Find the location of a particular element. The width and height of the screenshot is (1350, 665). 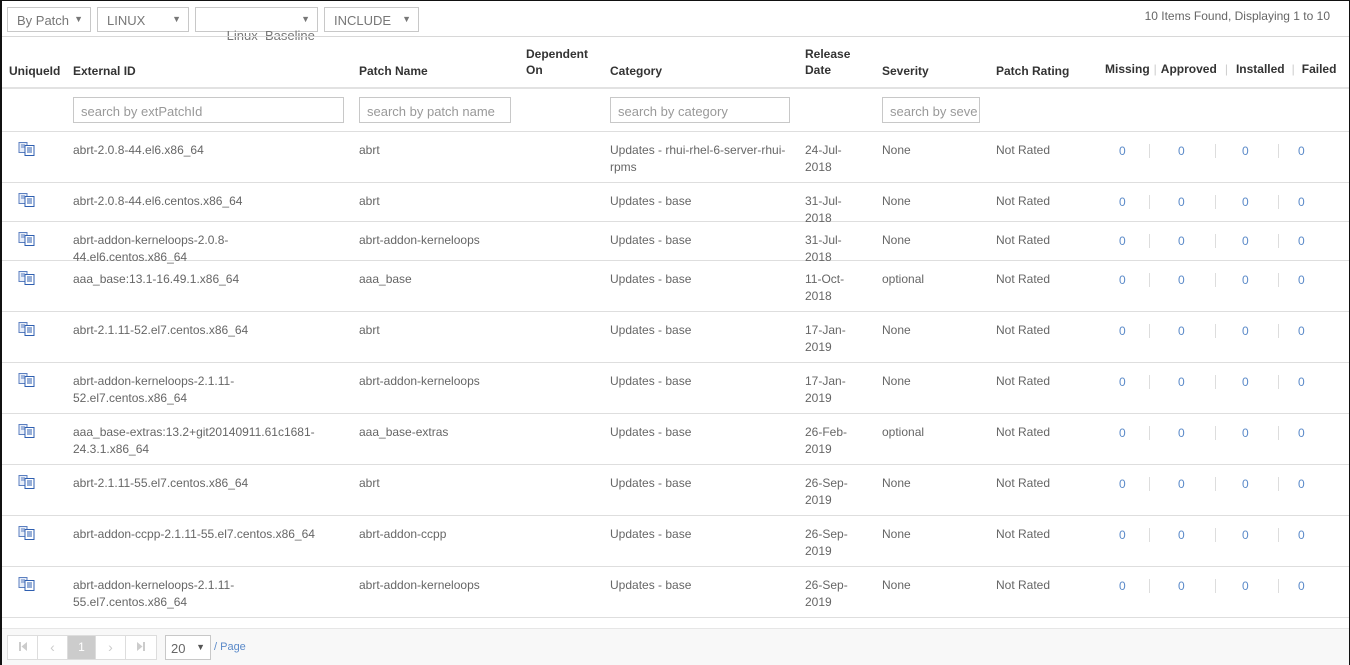

column-header-unique-id: UniqueId is located at coordinates (34, 71).